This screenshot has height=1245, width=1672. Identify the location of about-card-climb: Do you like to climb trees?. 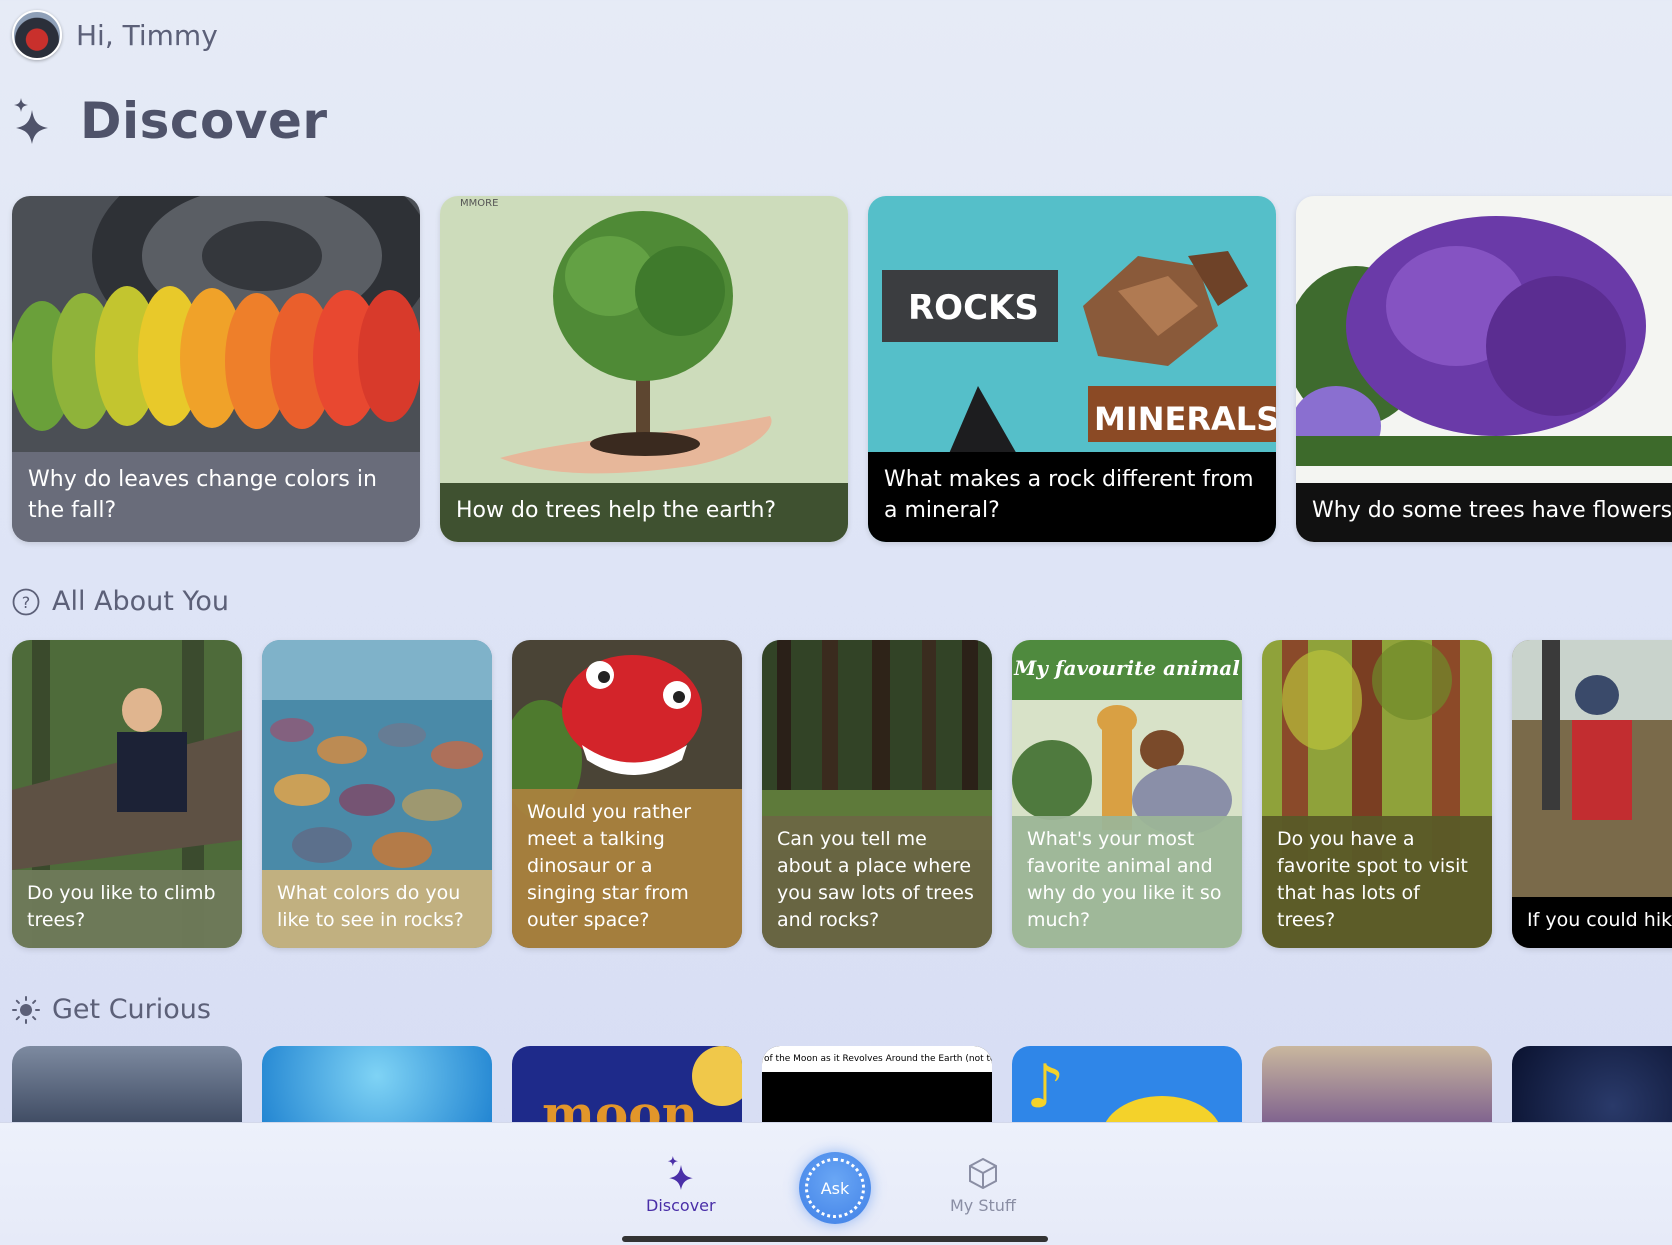
(127, 794).